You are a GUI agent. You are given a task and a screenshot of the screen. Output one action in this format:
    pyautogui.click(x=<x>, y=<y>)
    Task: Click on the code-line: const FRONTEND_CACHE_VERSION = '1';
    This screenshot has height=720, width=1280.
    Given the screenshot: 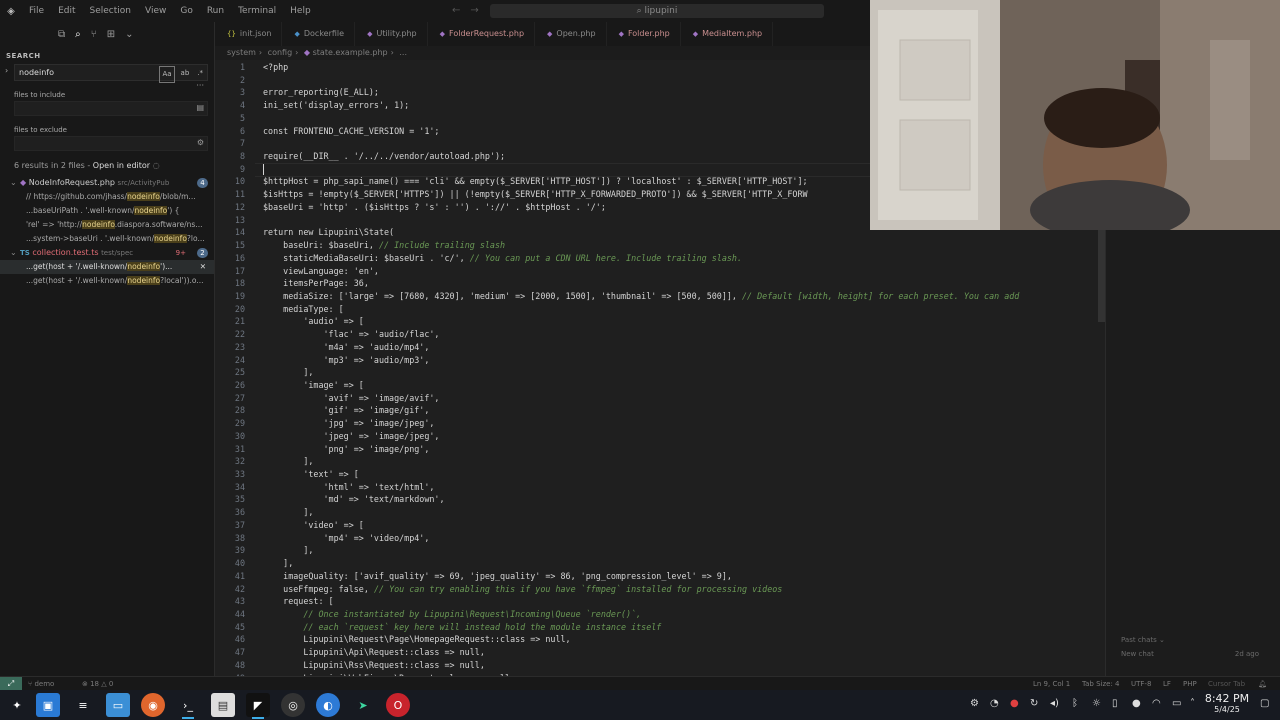 What is the action you would take?
    pyautogui.click(x=351, y=131)
    